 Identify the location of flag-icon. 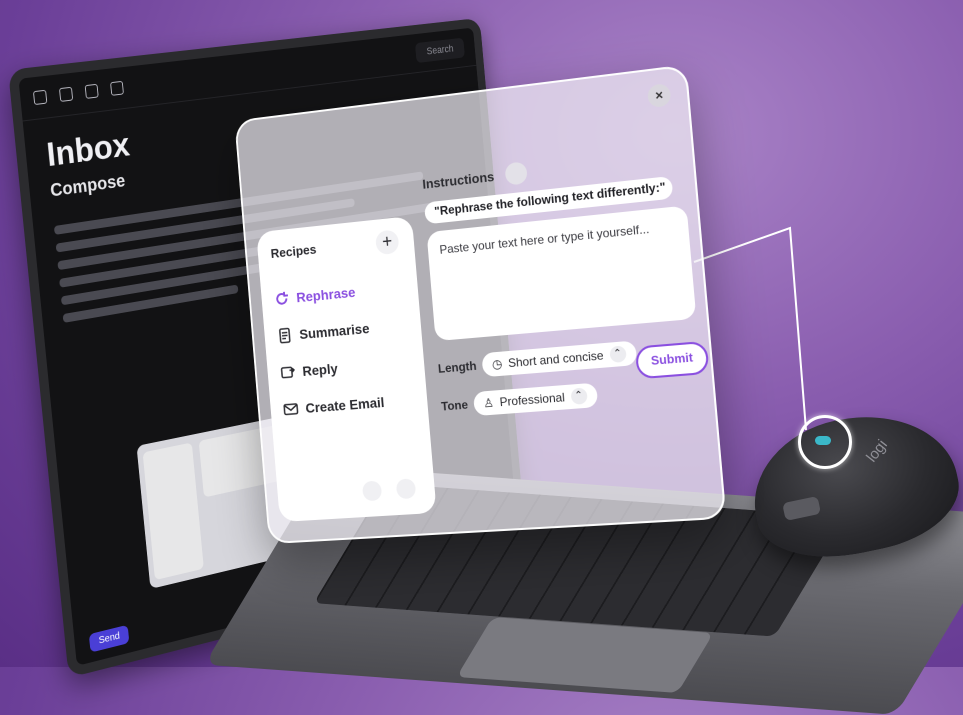
(117, 88).